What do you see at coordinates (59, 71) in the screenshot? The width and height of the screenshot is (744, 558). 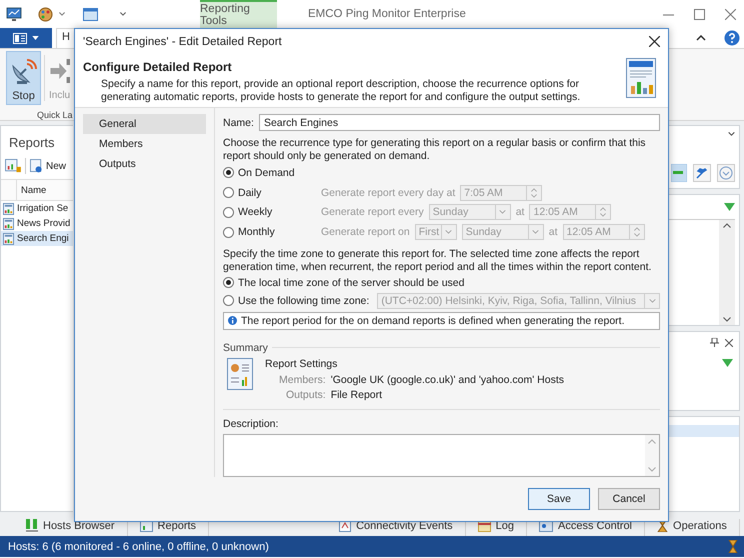 I see `arrow-icon` at bounding box center [59, 71].